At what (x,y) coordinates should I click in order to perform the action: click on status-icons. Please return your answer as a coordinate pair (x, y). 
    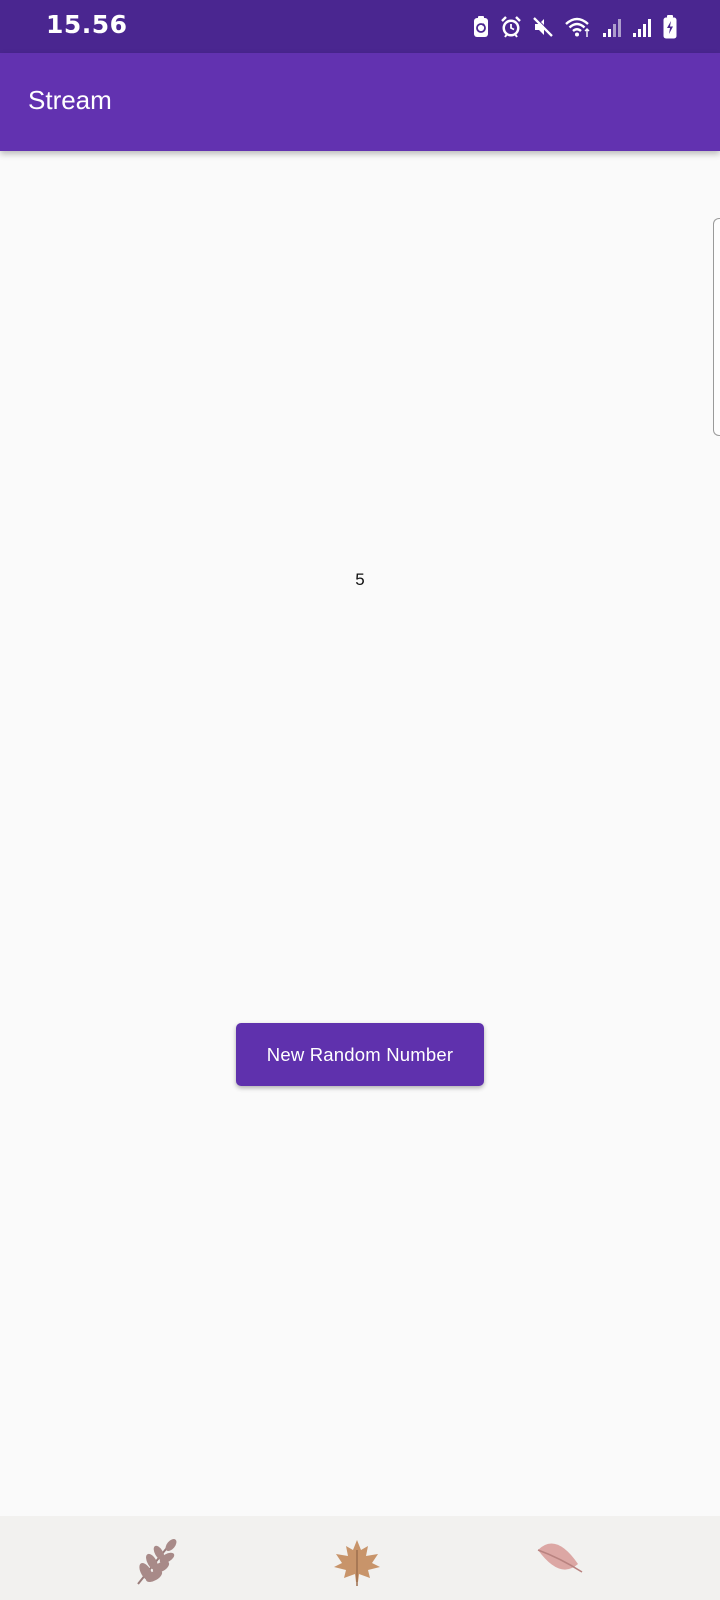
    Looking at the image, I should click on (575, 27).